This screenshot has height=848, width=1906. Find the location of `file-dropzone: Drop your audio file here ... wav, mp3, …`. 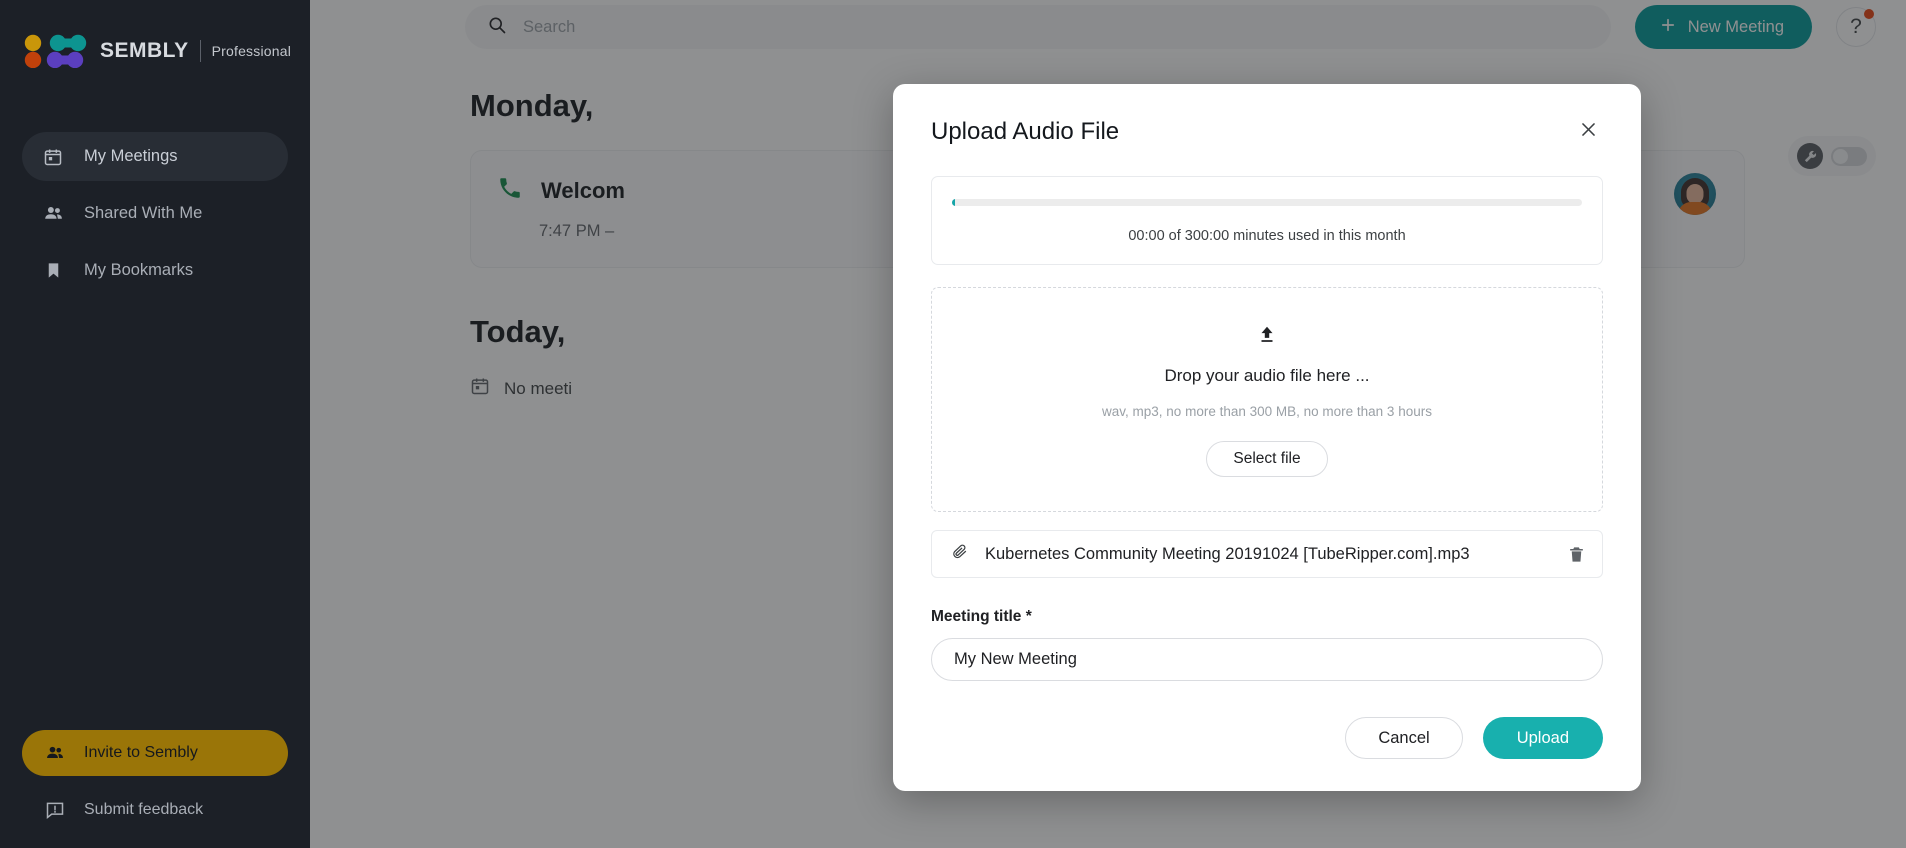

file-dropzone: Drop your audio file here ... wav, mp3, … is located at coordinates (1267, 399).